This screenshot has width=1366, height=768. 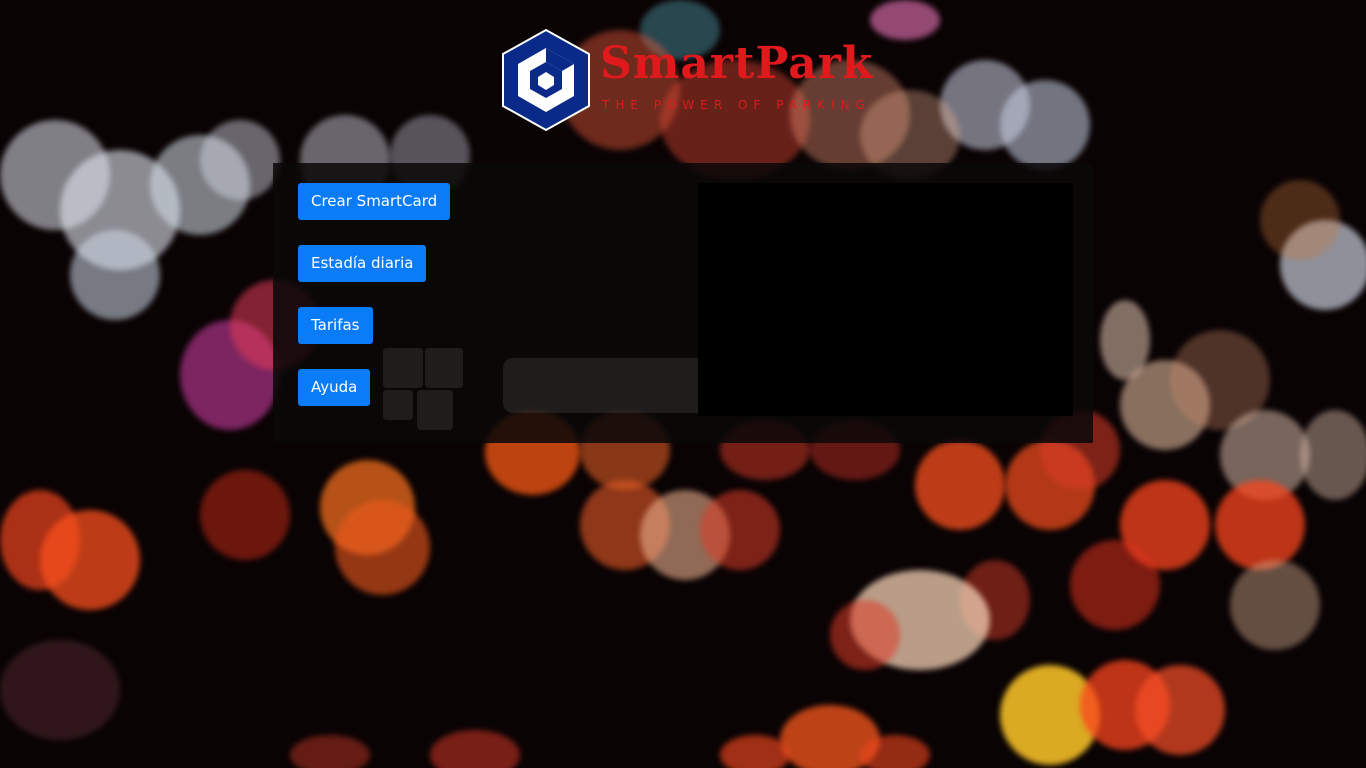 I want to click on create-smartcard-button: Crear SmartCard, so click(x=374, y=201).